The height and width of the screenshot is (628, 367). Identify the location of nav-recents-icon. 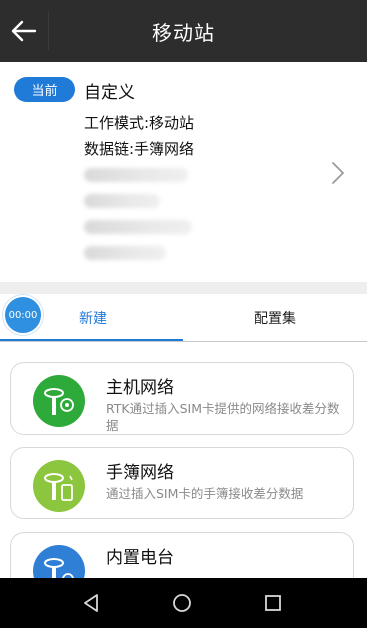
(273, 603).